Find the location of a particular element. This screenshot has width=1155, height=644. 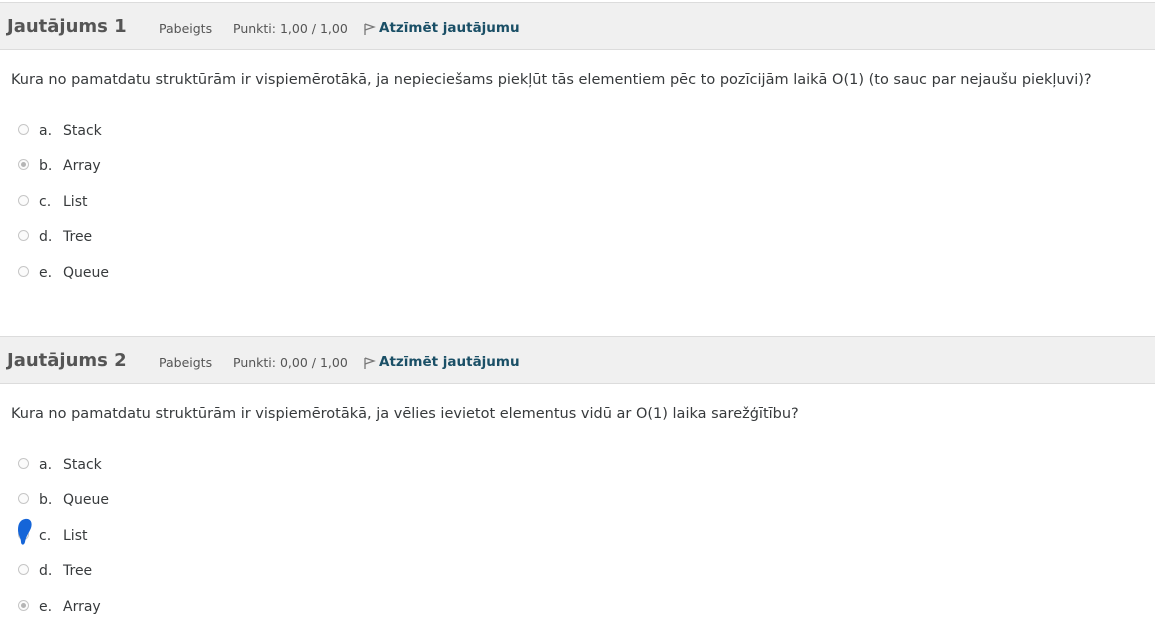

answer-option-b: b. Queue is located at coordinates (63, 500).